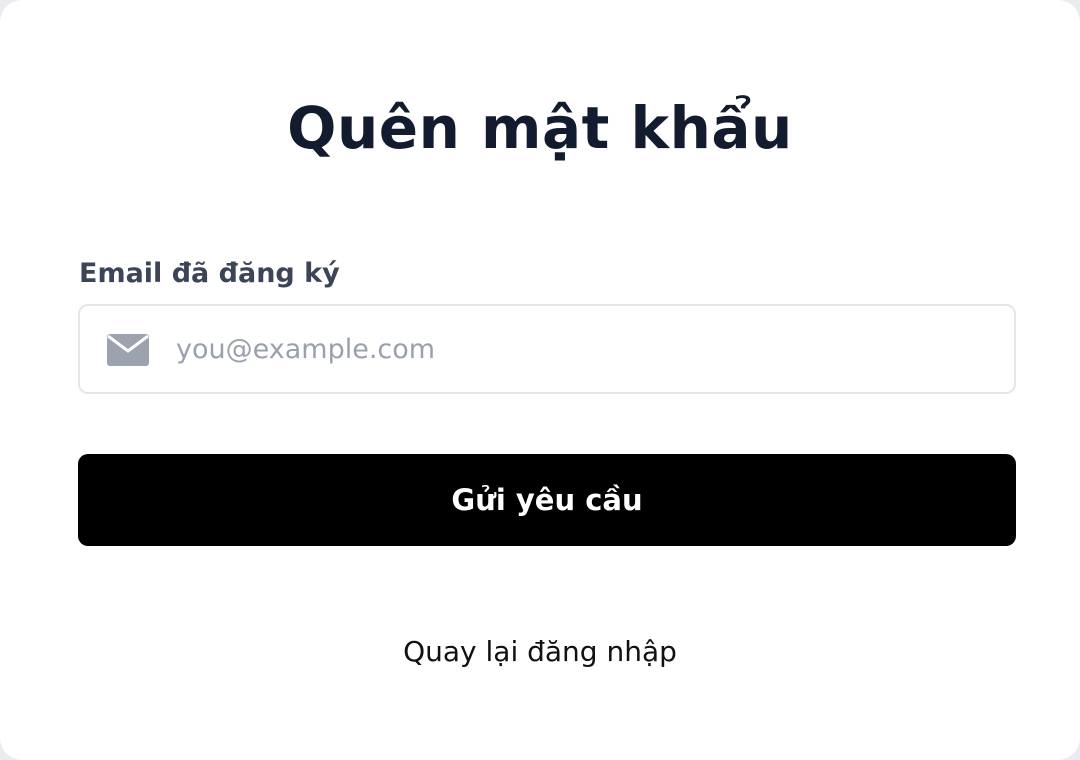 This screenshot has width=1080, height=760. Describe the element at coordinates (547, 500) in the screenshot. I see `submit-request-button: Gửi yêu cầu` at that location.